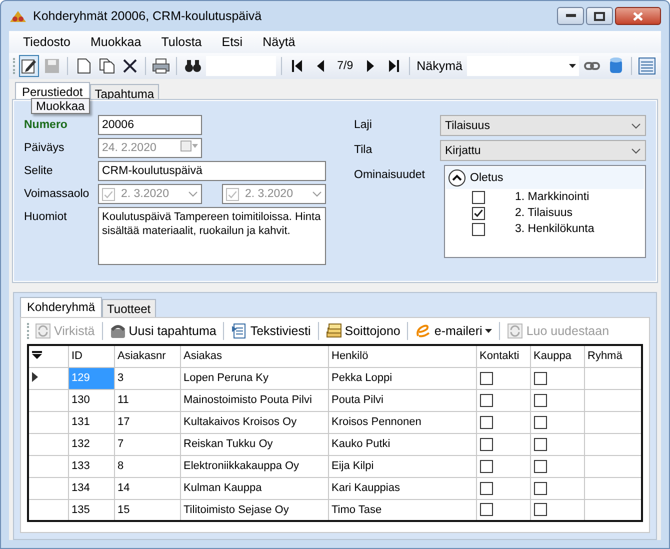 Image resolution: width=670 pixels, height=549 pixels. Describe the element at coordinates (271, 331) in the screenshot. I see `toolbar-button: Tekstiviesti` at that location.